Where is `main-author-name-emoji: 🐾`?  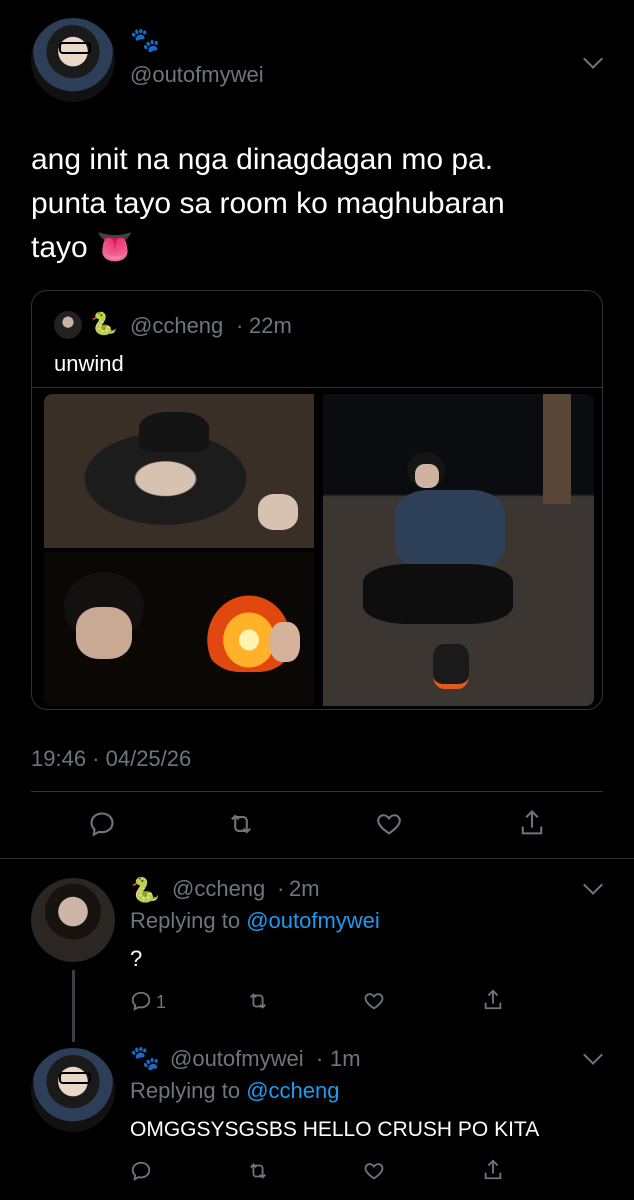
main-author-name-emoji: 🐾 is located at coordinates (145, 40).